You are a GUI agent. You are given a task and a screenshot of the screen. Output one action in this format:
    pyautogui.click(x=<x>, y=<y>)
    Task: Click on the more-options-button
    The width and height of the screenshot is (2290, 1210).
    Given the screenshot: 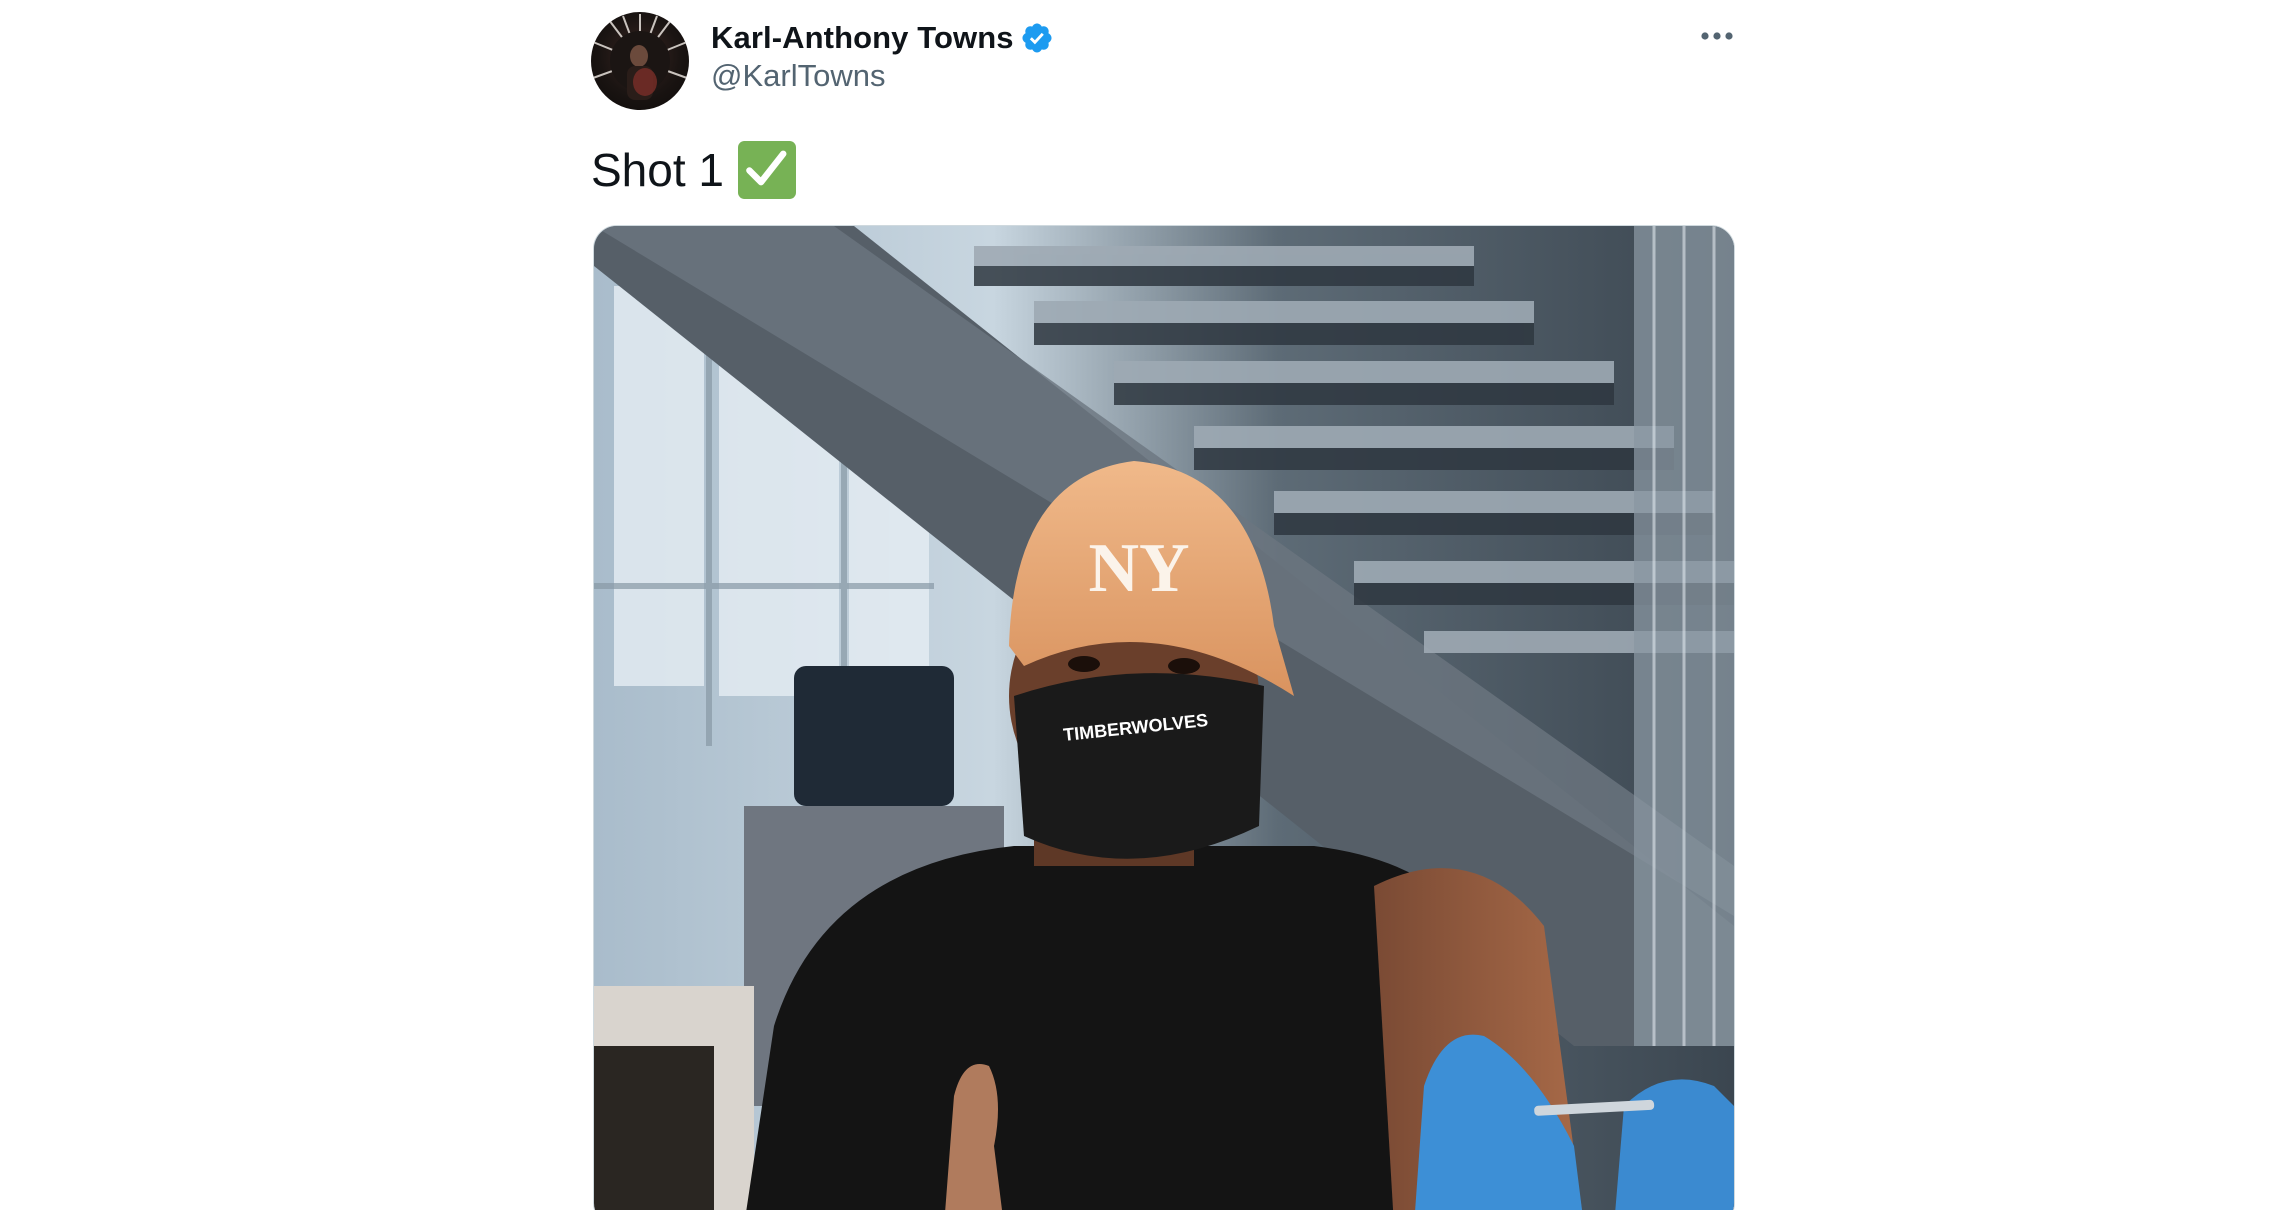 What is the action you would take?
    pyautogui.click(x=1717, y=36)
    